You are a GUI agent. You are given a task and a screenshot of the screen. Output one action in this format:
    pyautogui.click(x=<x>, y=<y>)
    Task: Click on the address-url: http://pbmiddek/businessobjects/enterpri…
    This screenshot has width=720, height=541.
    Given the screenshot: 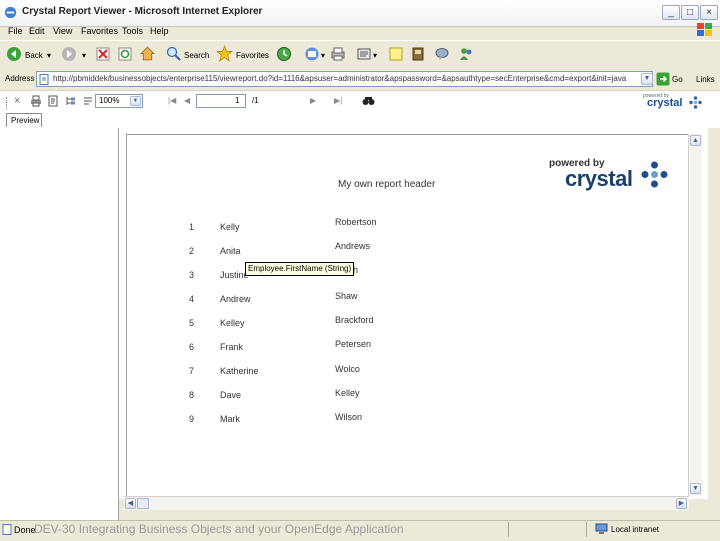 What is the action you would take?
    pyautogui.click(x=340, y=78)
    